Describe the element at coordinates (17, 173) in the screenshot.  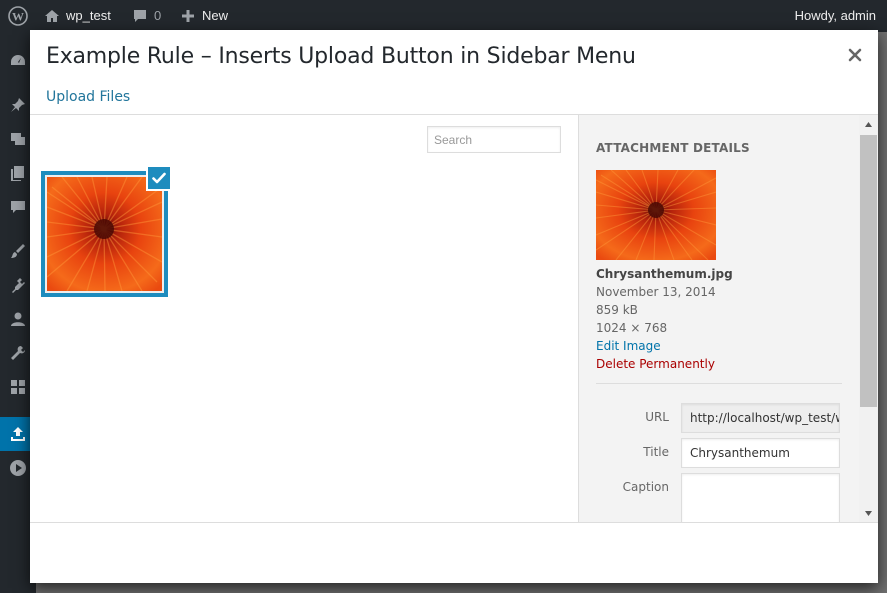
I see `pages-icon` at that location.